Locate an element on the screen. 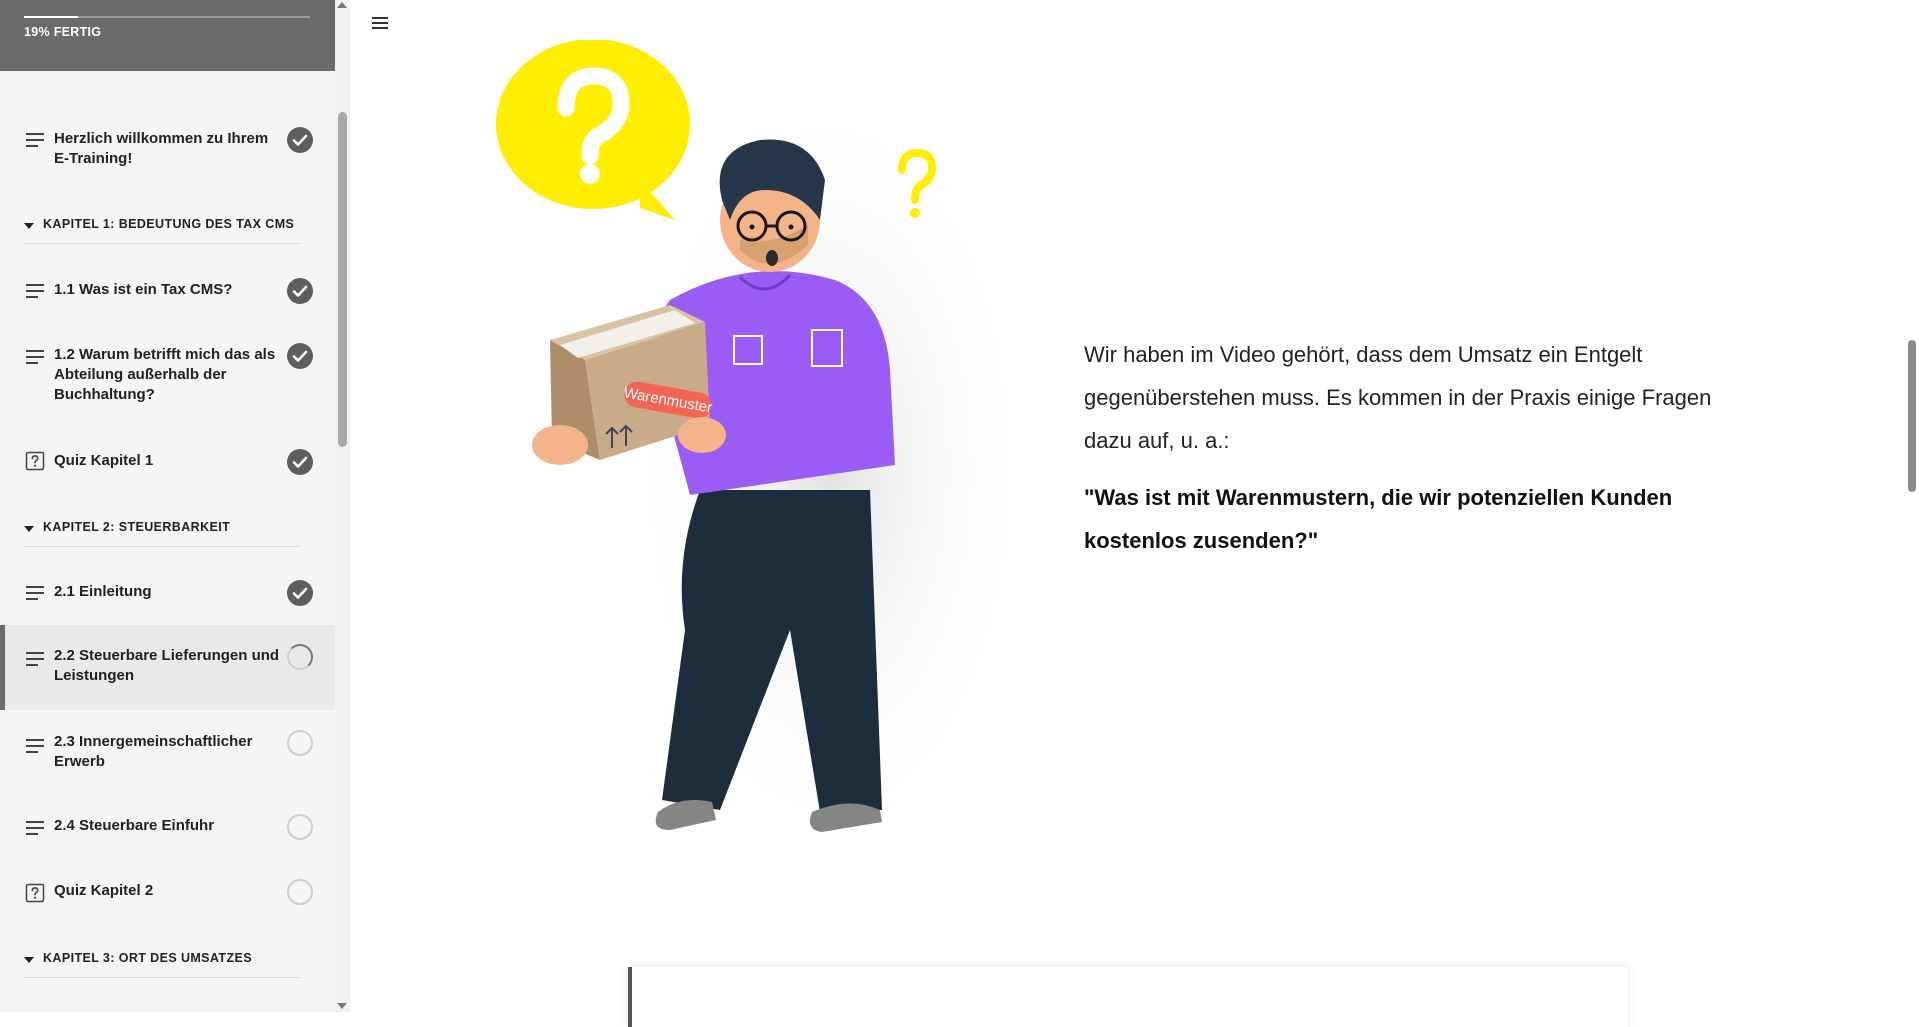 This screenshot has height=1027, width=1919. scroll-up-arrow-icon is located at coordinates (342, 5).